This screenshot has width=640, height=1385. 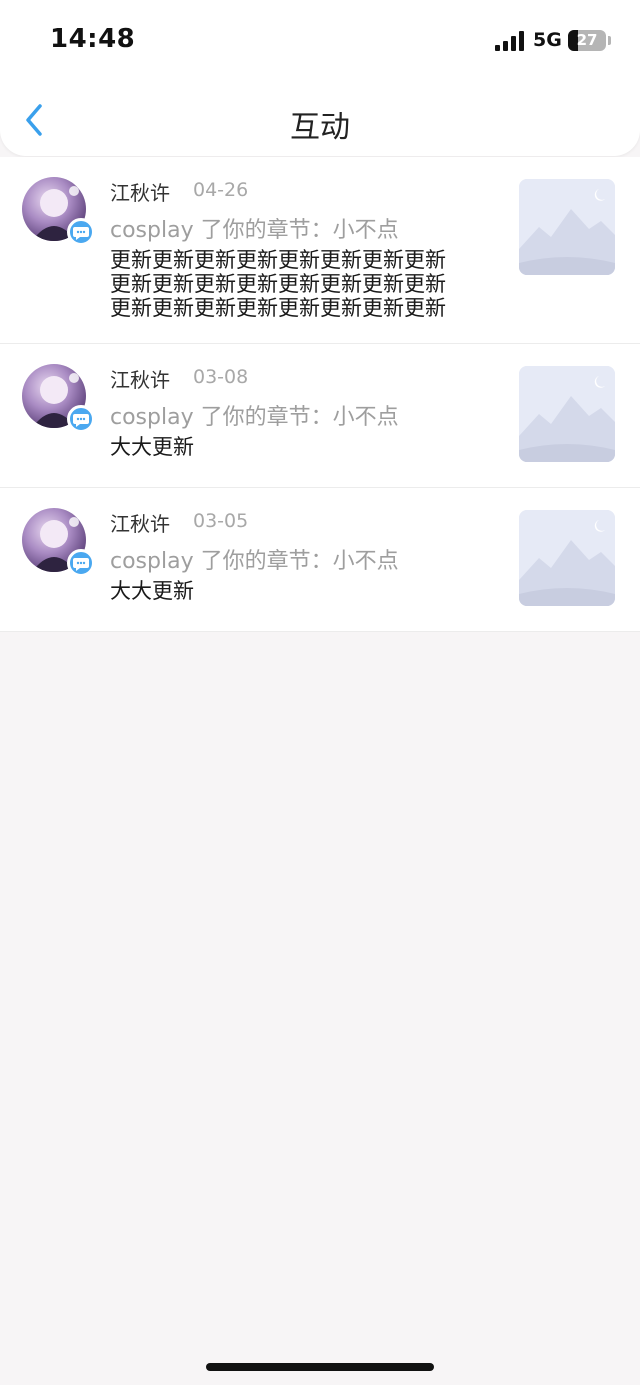 I want to click on battery-cap, so click(x=609, y=40).